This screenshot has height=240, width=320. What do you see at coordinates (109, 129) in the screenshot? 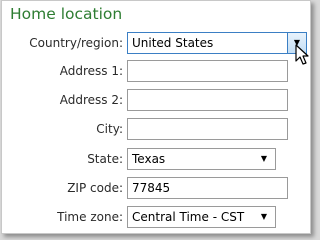
I see `city-label: City:` at bounding box center [109, 129].